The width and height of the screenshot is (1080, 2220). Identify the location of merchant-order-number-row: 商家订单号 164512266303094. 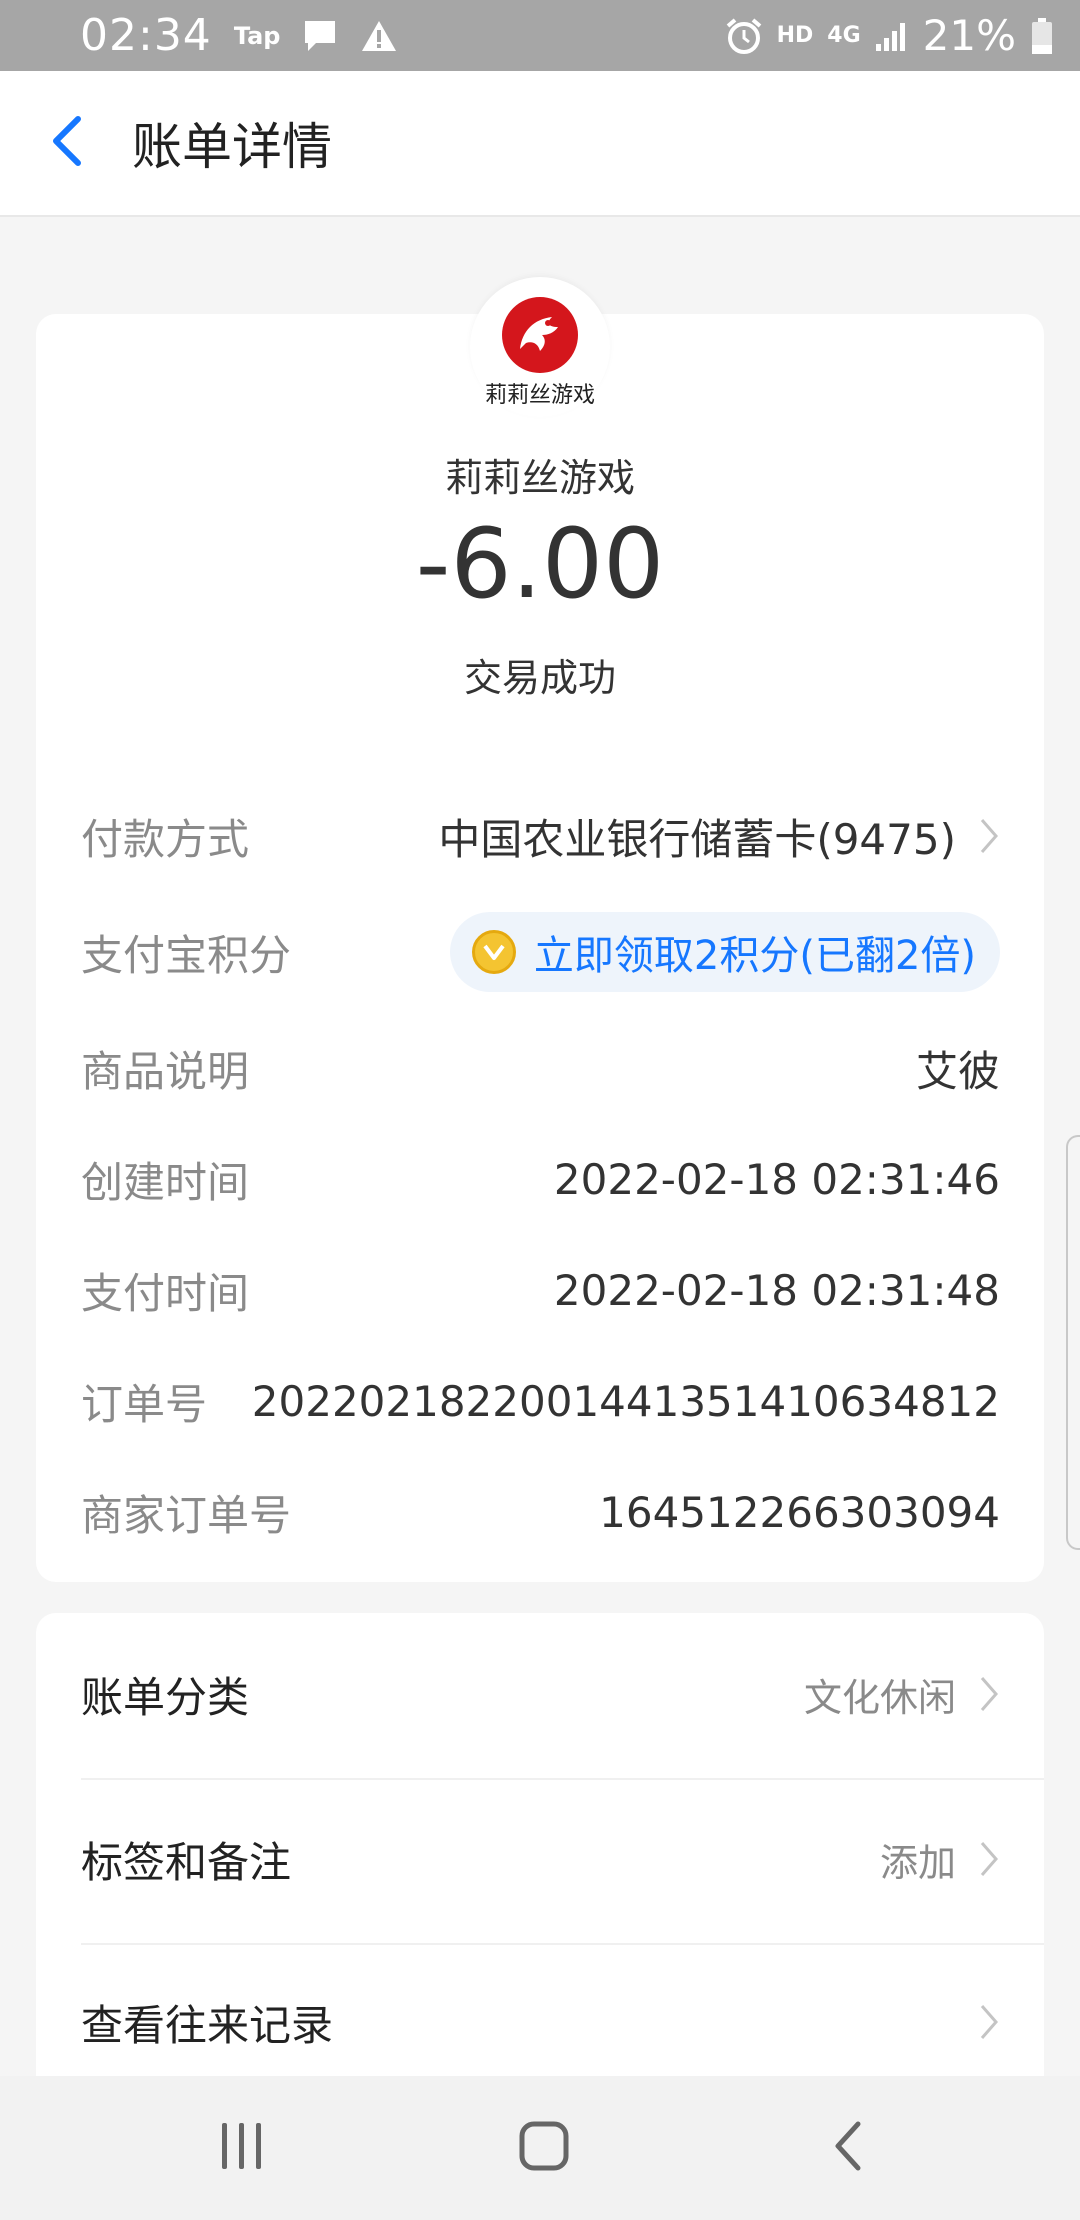
(540, 1512).